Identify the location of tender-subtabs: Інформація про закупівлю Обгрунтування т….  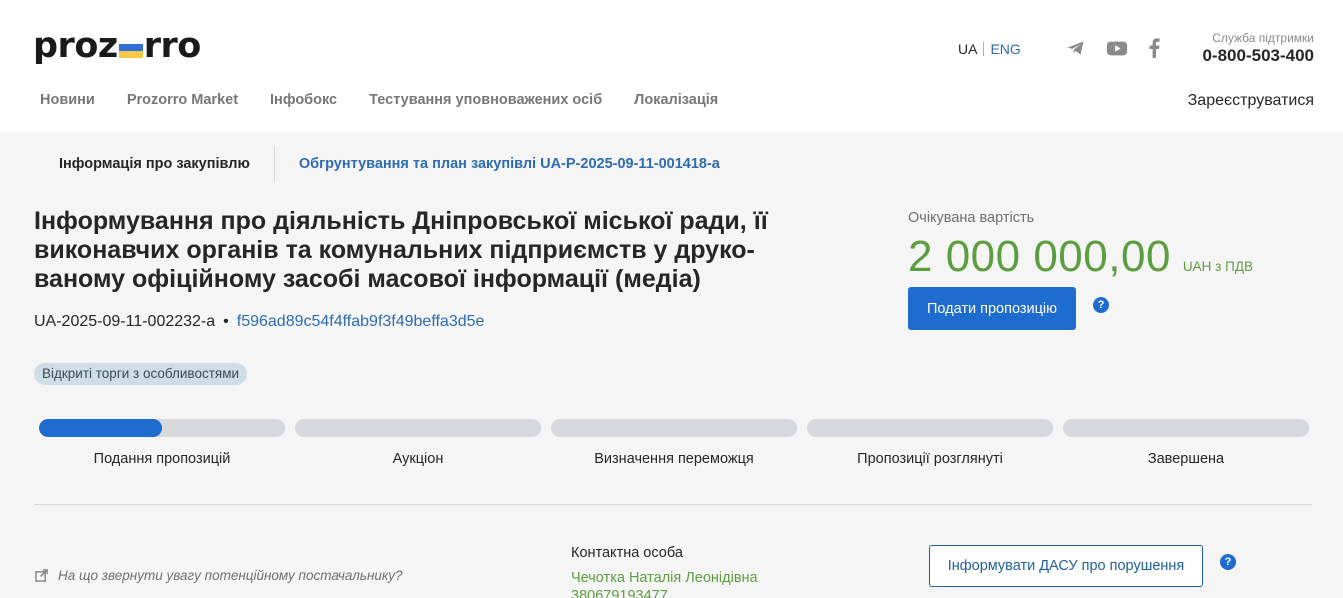
(389, 164).